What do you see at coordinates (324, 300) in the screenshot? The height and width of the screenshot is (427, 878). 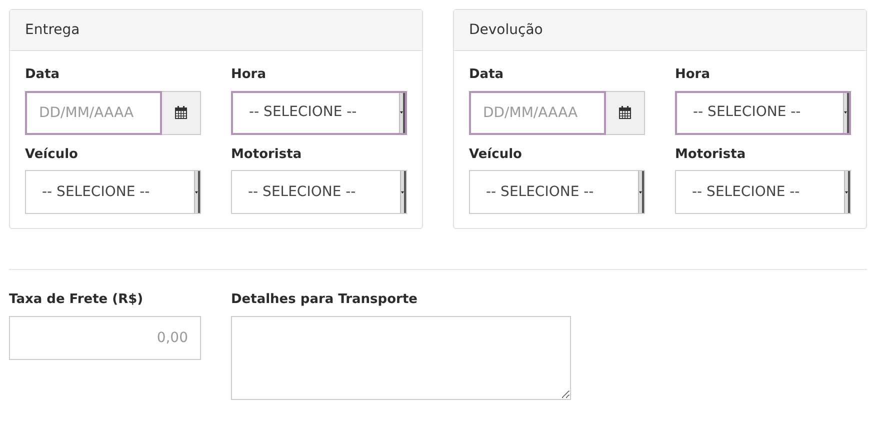 I see `field-label: Detalhes para Transporte` at bounding box center [324, 300].